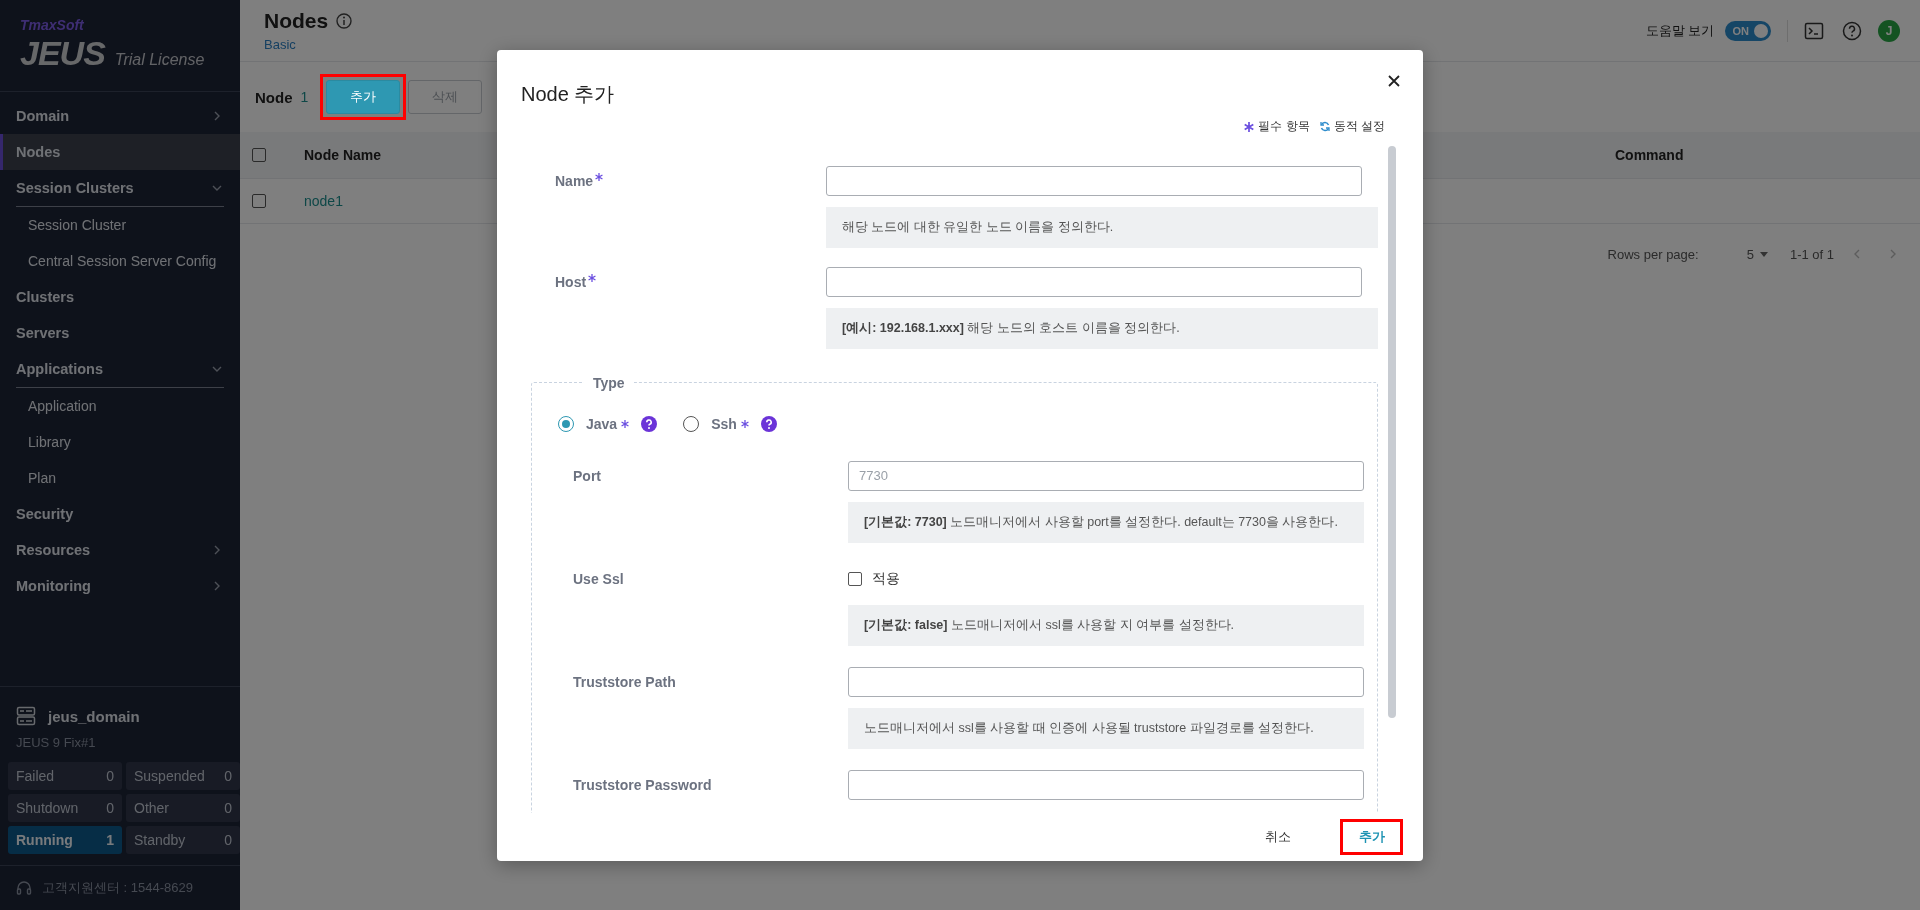 The width and height of the screenshot is (1920, 910). Describe the element at coordinates (1763, 254) in the screenshot. I see `caret-icon` at that location.